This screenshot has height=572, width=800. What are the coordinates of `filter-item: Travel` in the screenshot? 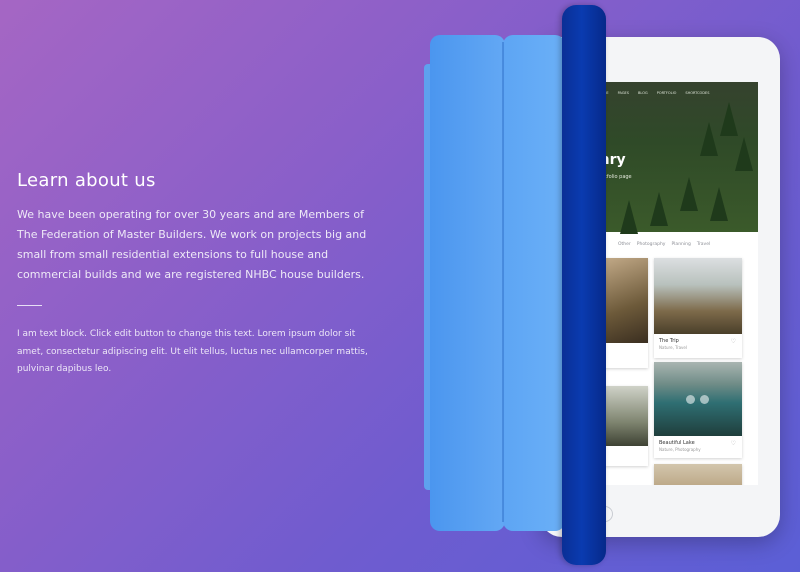 It's located at (703, 244).